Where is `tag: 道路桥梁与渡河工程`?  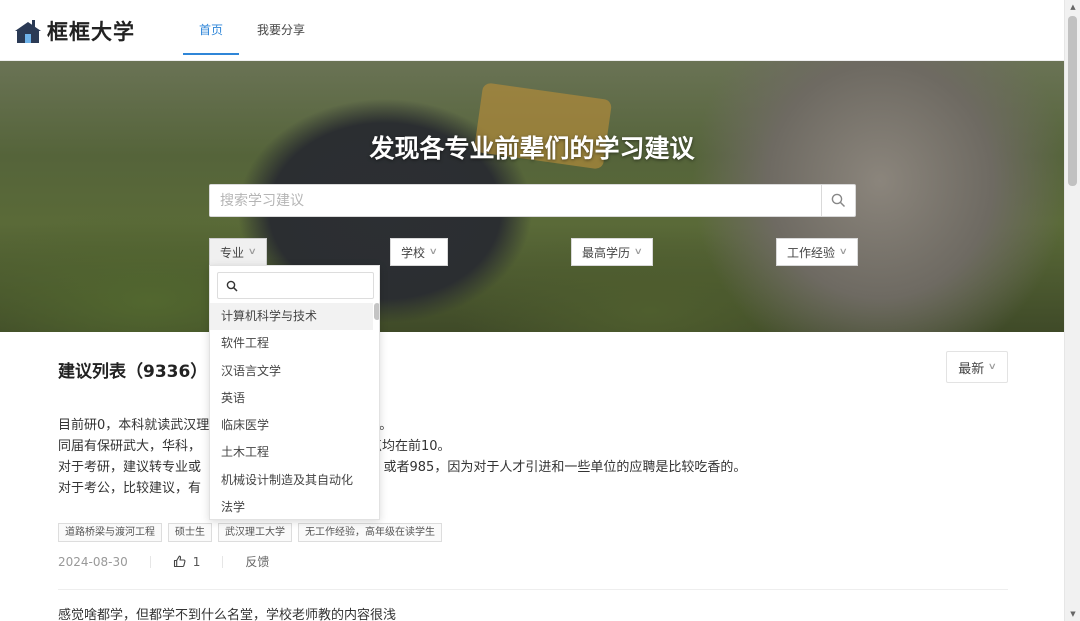
tag: 道路桥梁与渡河工程 is located at coordinates (110, 532).